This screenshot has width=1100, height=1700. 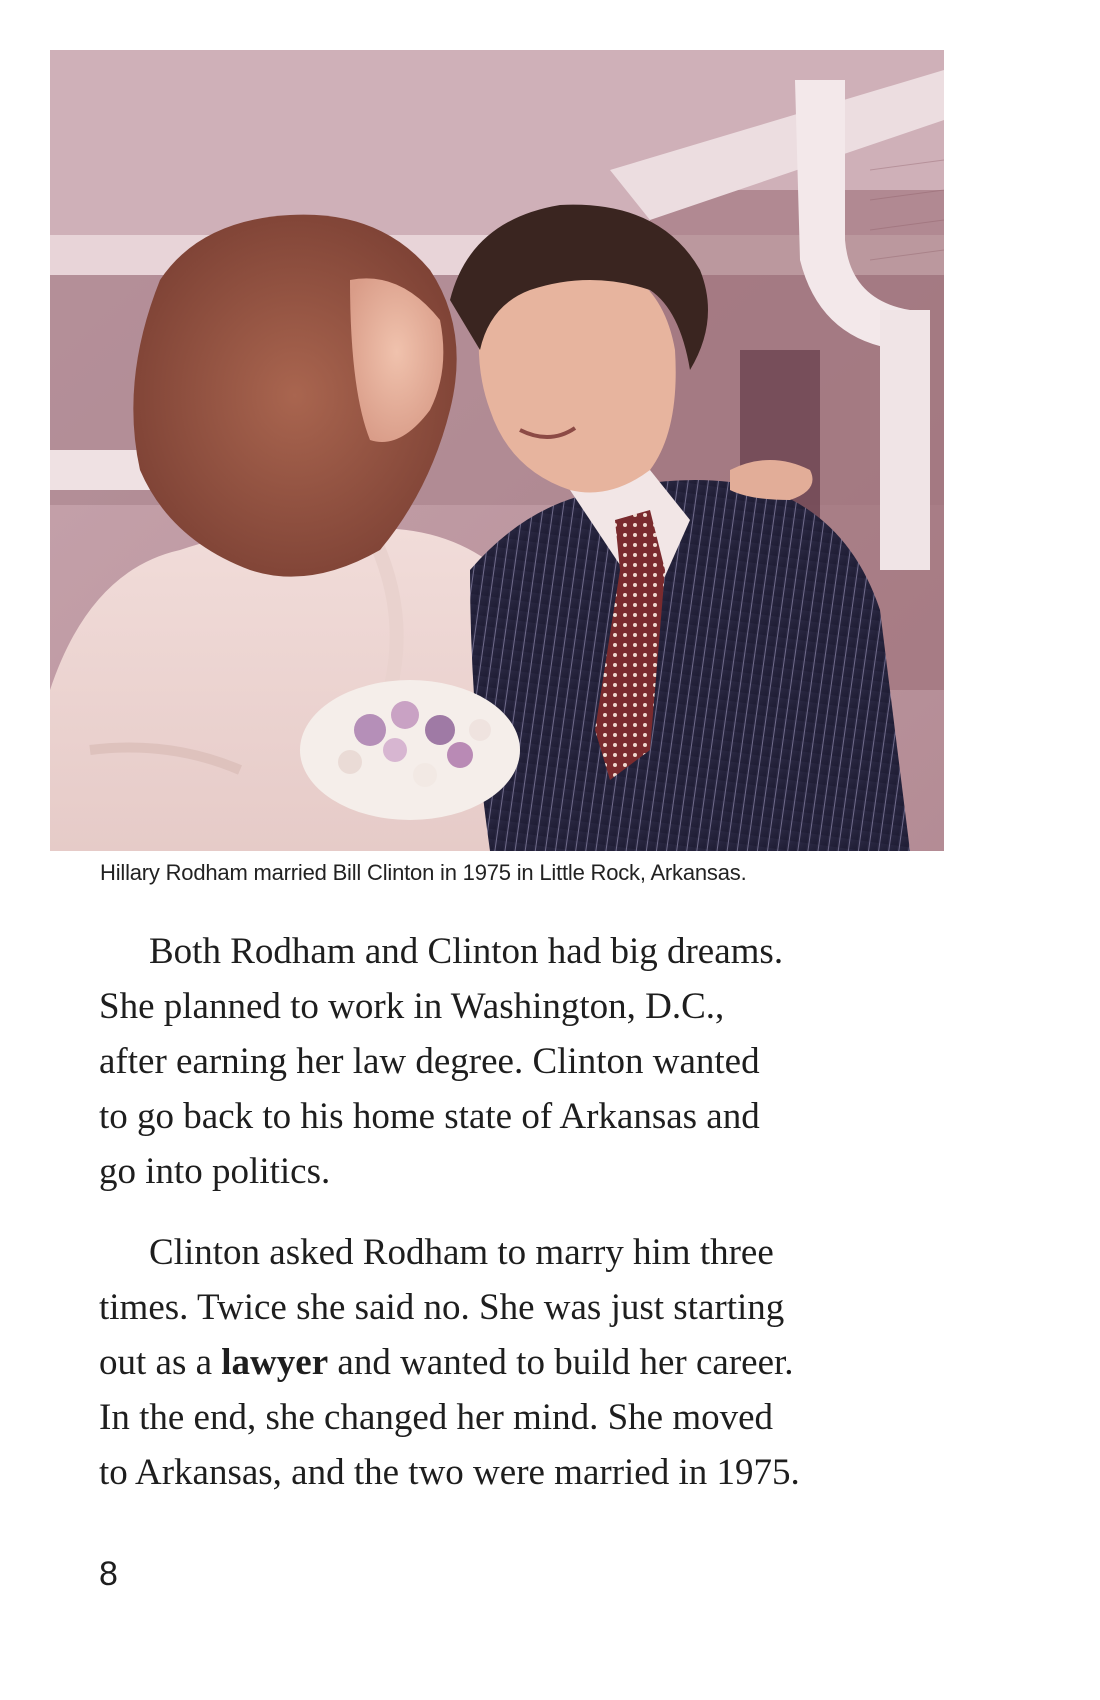 What do you see at coordinates (561, 1362) in the screenshot?
I see `text-segment: and wanted to build her career.` at bounding box center [561, 1362].